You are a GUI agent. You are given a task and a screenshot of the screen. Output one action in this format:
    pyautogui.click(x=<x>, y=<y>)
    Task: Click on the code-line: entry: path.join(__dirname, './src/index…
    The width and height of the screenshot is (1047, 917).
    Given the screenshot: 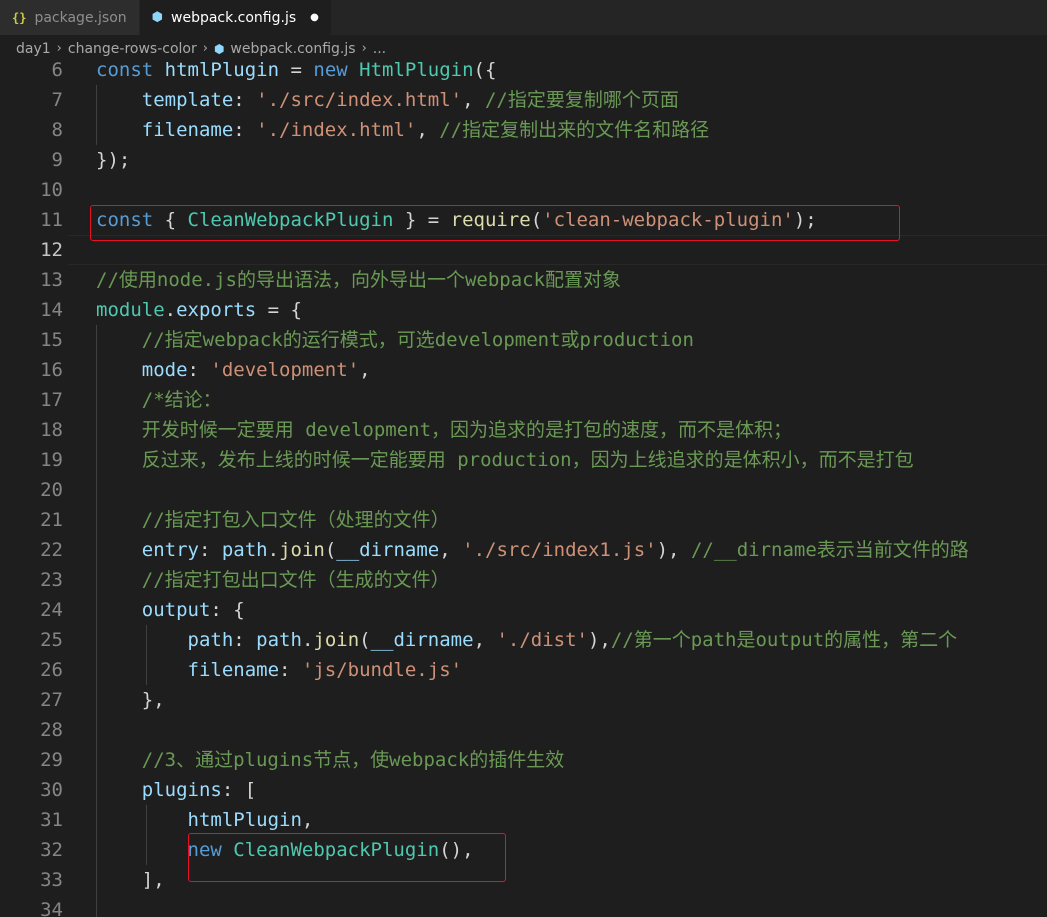 What is the action you would take?
    pyautogui.click(x=532, y=550)
    